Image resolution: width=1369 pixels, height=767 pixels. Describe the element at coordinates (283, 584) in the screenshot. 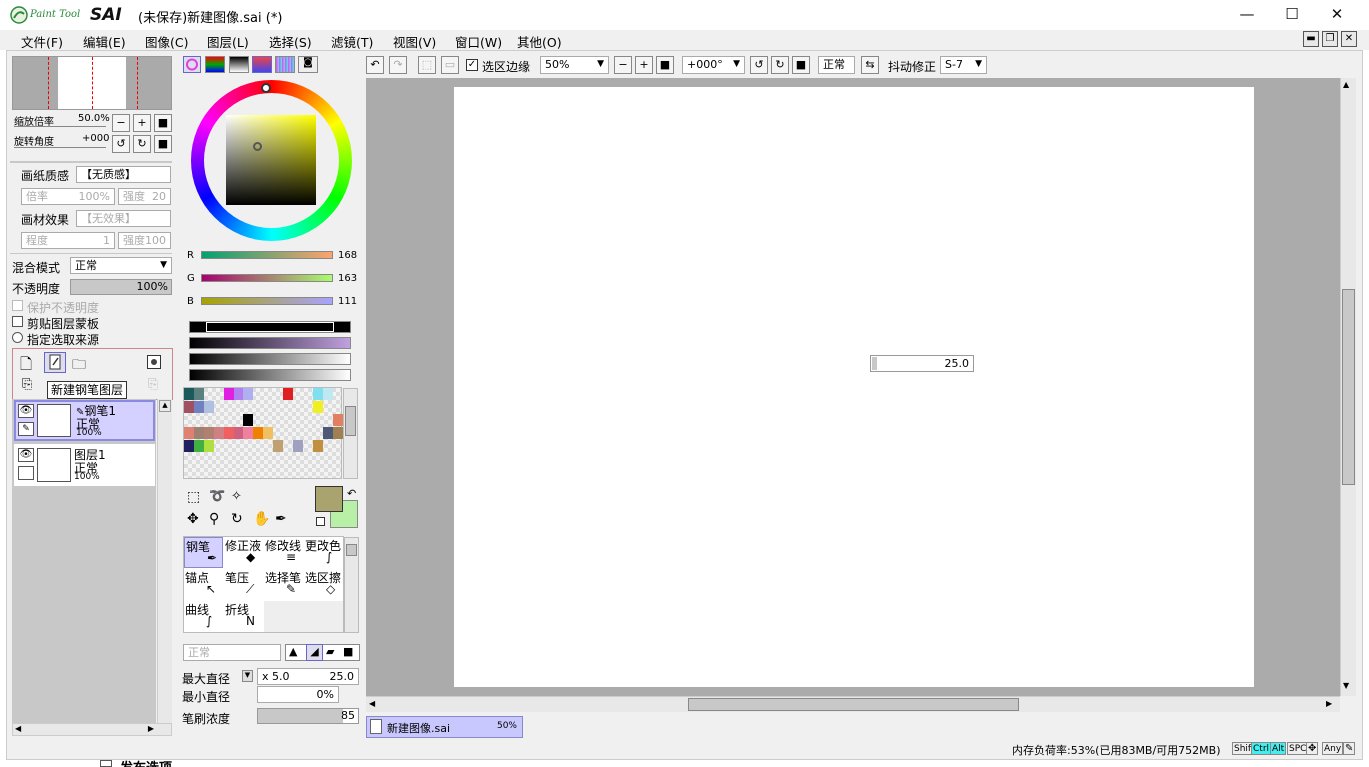

I see `tool-select-pen: 选择笔 ✎` at that location.